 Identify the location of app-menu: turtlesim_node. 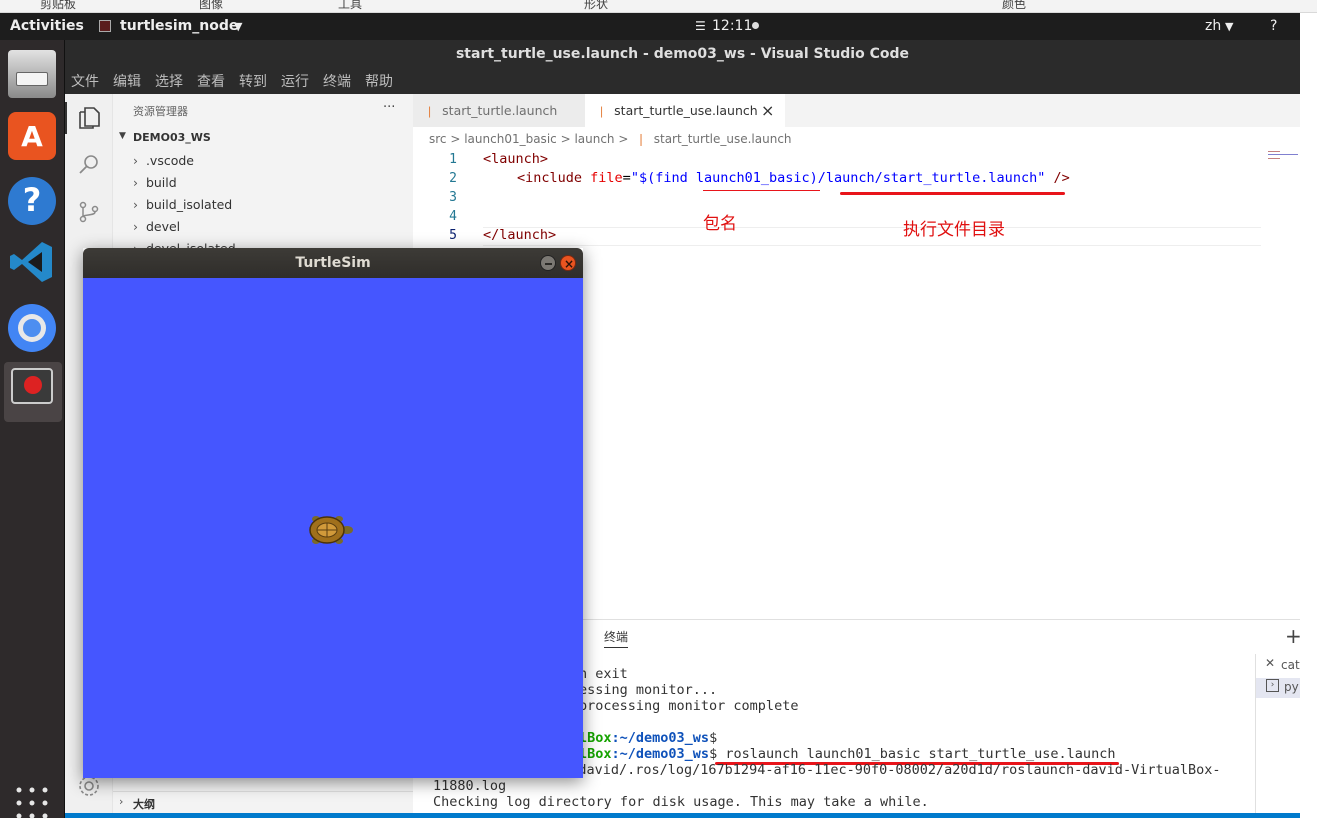
(179, 26).